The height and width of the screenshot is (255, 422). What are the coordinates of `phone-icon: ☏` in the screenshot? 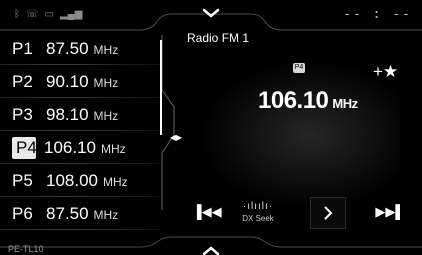 It's located at (32, 14).